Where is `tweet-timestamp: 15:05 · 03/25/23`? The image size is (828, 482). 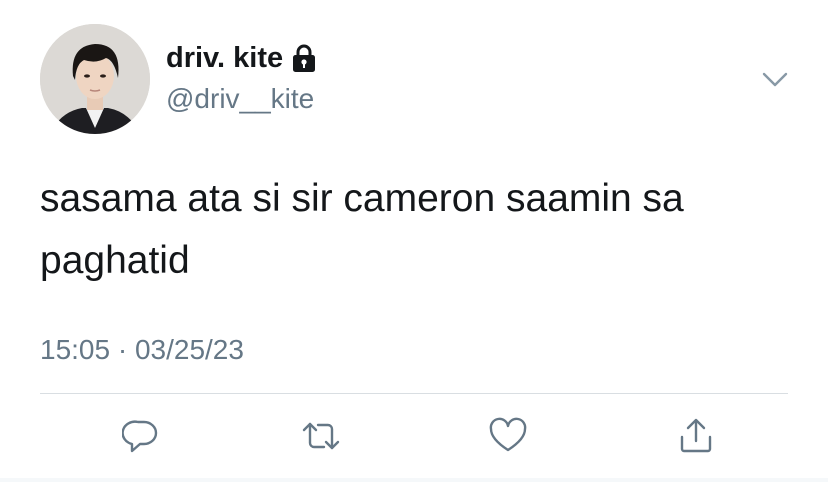
tweet-timestamp: 15:05 · 03/25/23 is located at coordinates (142, 350).